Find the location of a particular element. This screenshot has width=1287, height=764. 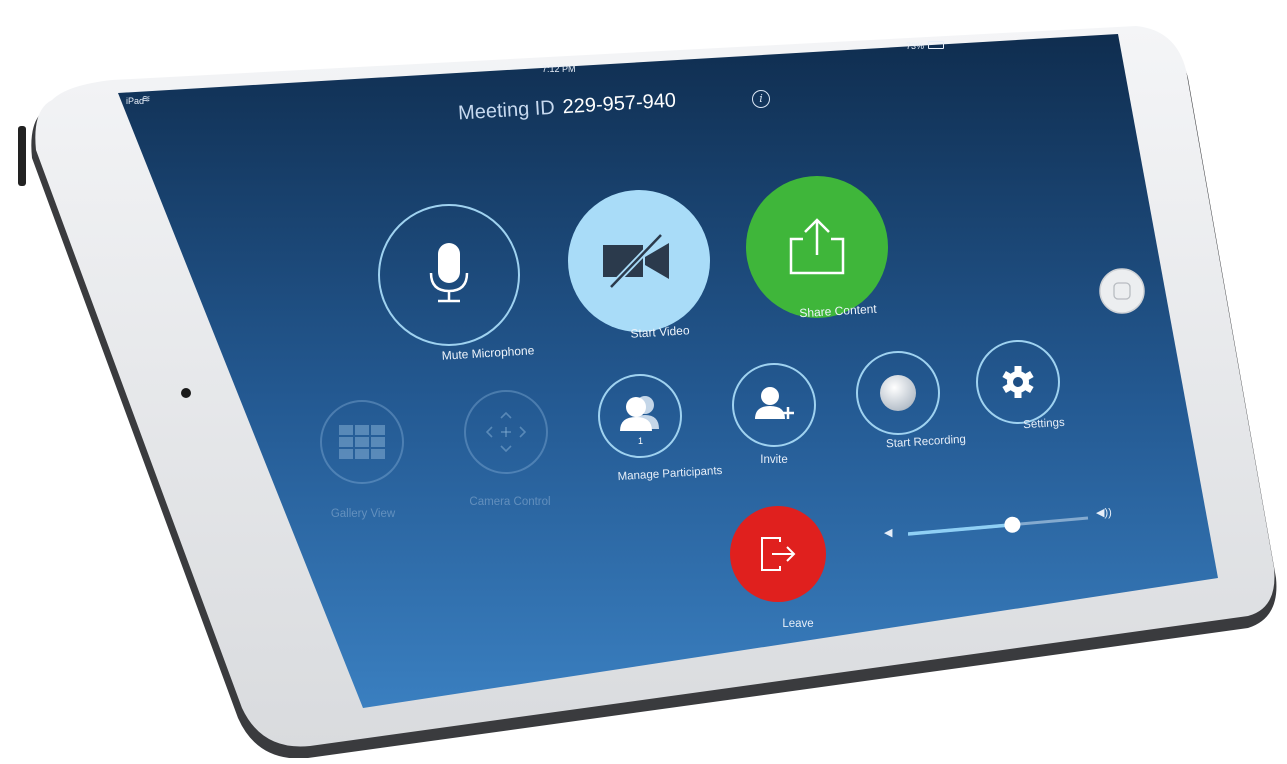

clock: 7:12 PM is located at coordinates (559, 69).